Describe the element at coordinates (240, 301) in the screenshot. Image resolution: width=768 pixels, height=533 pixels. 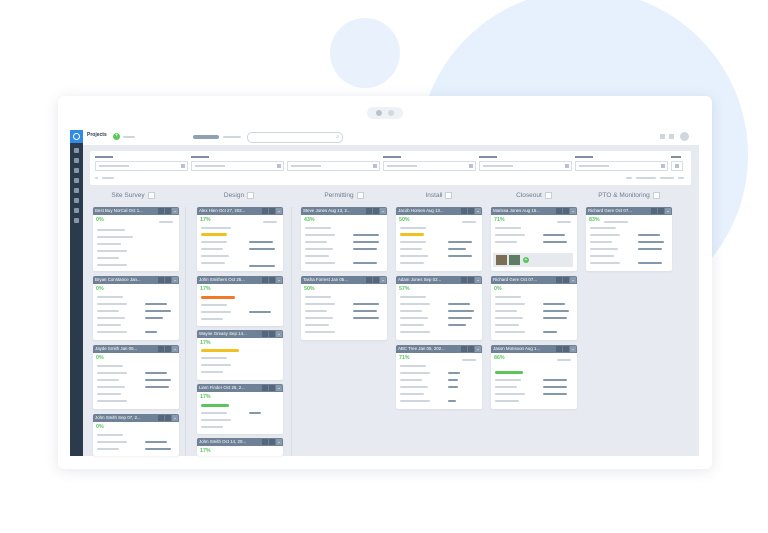
I see `project-card: John Smithers Oct 25... ⌄ 17%` at that location.